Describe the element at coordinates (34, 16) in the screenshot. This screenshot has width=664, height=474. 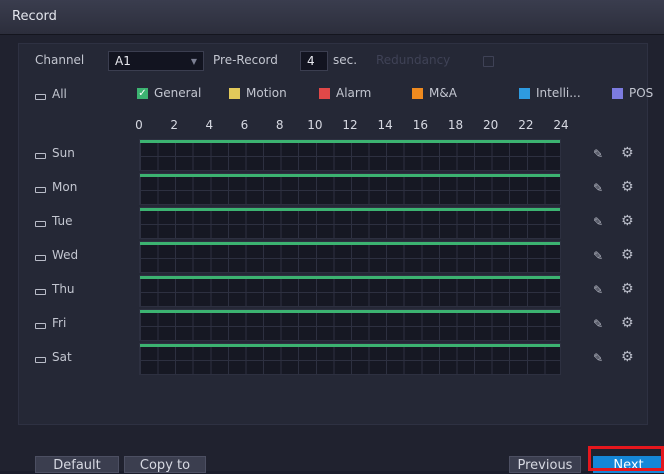
I see `page-title: Record` at that location.